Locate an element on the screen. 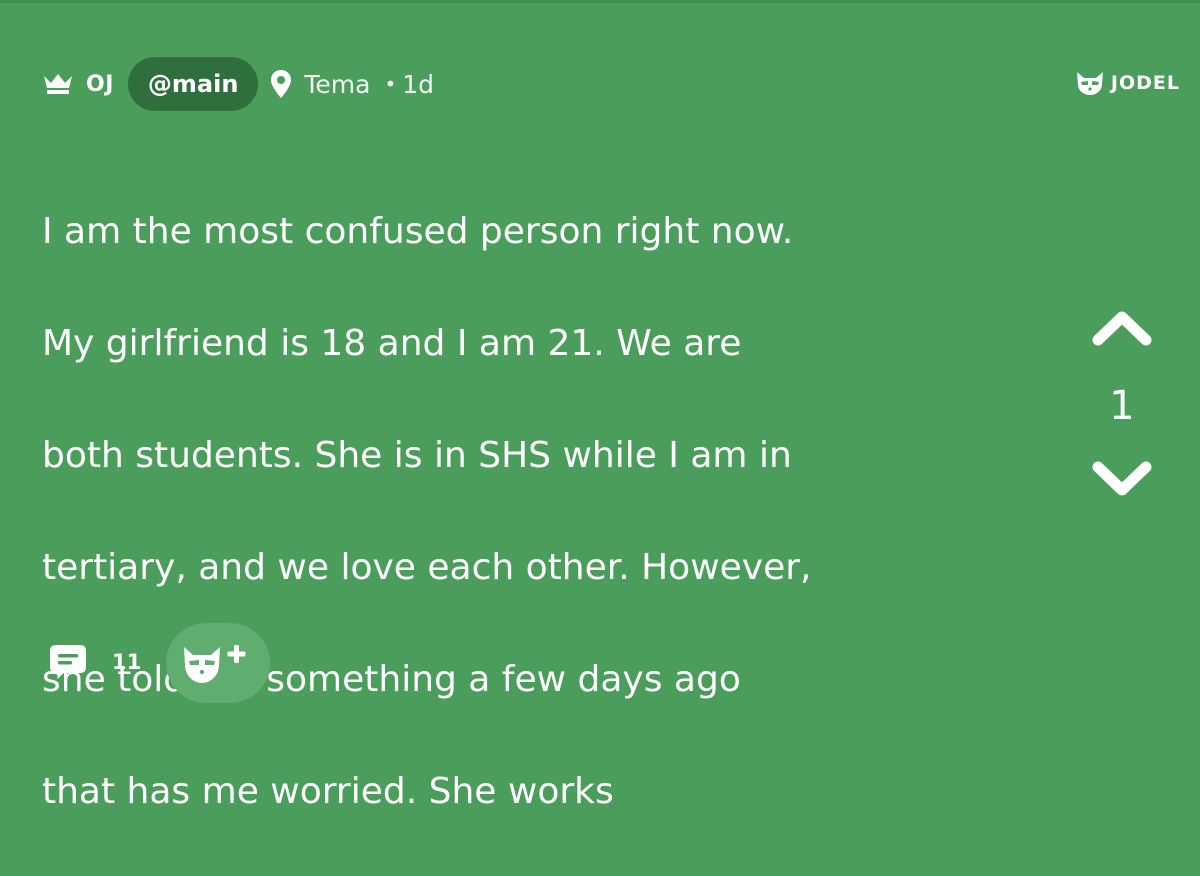 The image size is (1200, 876). chevron-up-icon is located at coordinates (1122, 328).